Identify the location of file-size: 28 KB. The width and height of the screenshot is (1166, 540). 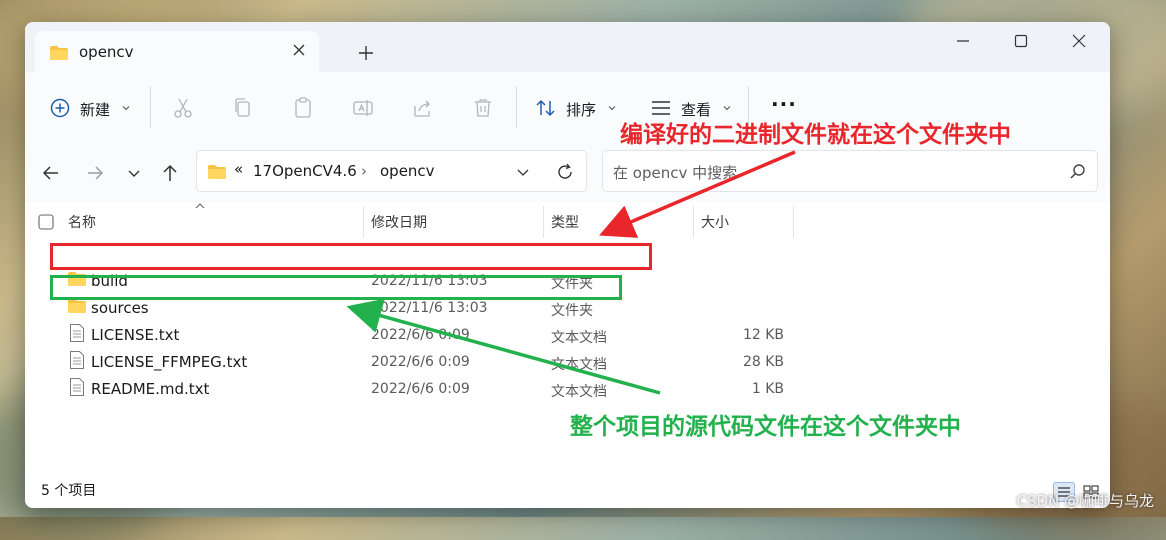
(763, 362).